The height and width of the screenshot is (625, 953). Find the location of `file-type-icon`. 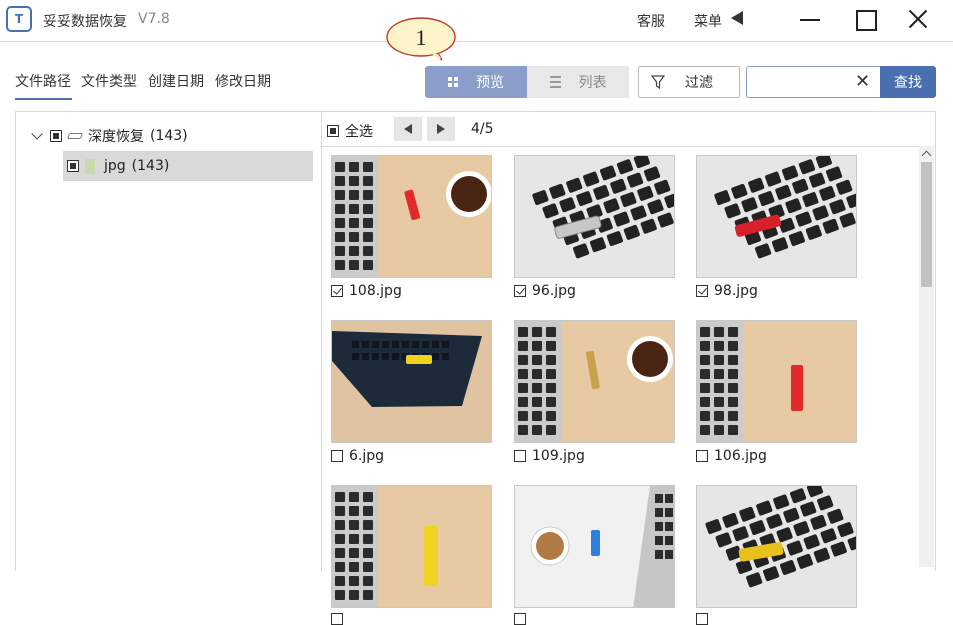

file-type-icon is located at coordinates (90, 166).